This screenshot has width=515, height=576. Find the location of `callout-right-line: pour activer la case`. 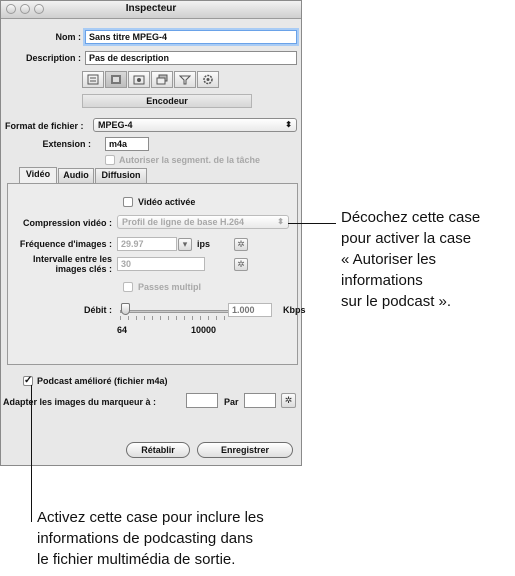

callout-right-line: pour activer la case is located at coordinates (406, 238).